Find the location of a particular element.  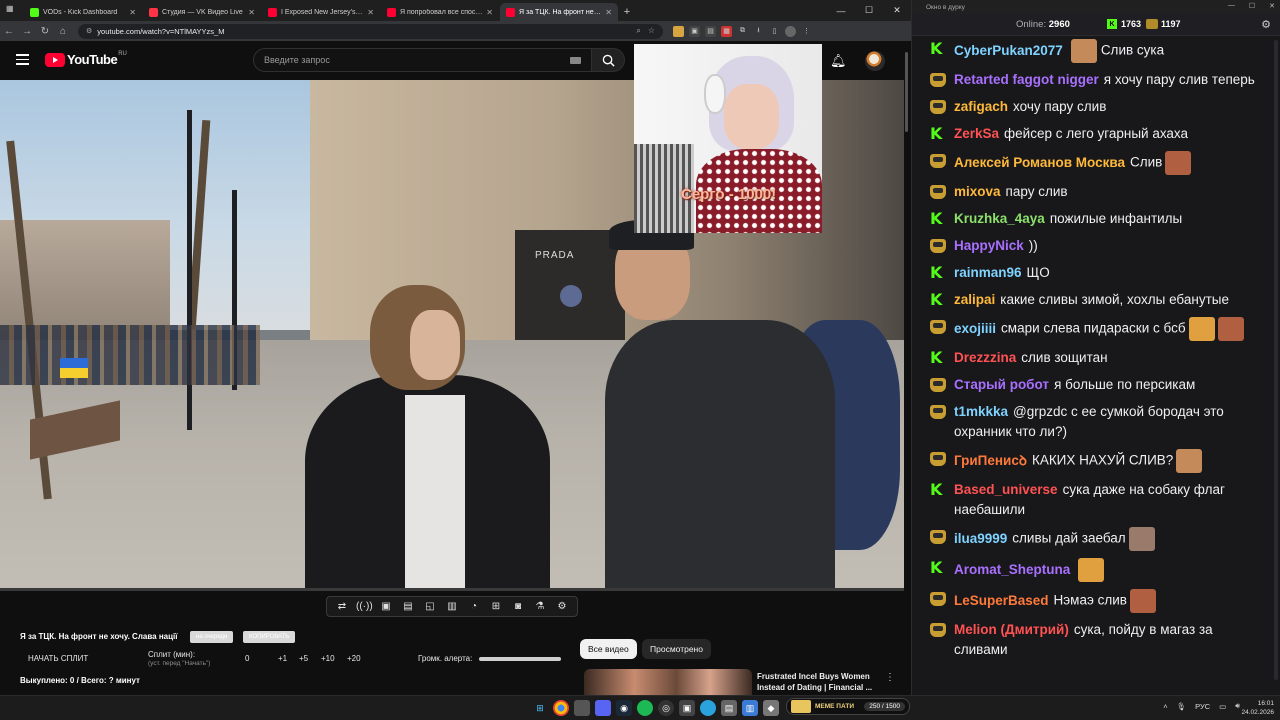

telegram-icon is located at coordinates (708, 708).